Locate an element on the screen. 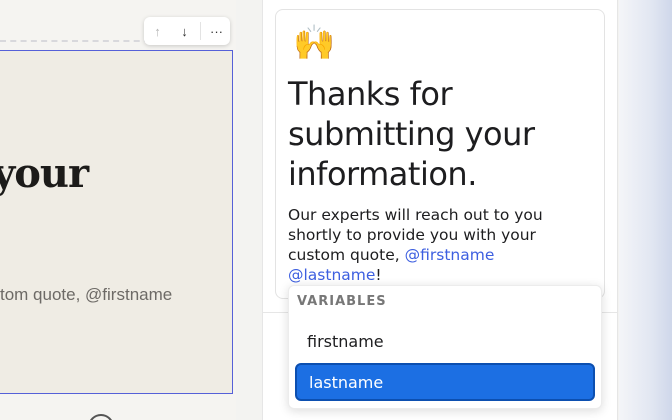 Image resolution: width=672 pixels, height=420 pixels. variable-option-lastname: lastname is located at coordinates (445, 382).